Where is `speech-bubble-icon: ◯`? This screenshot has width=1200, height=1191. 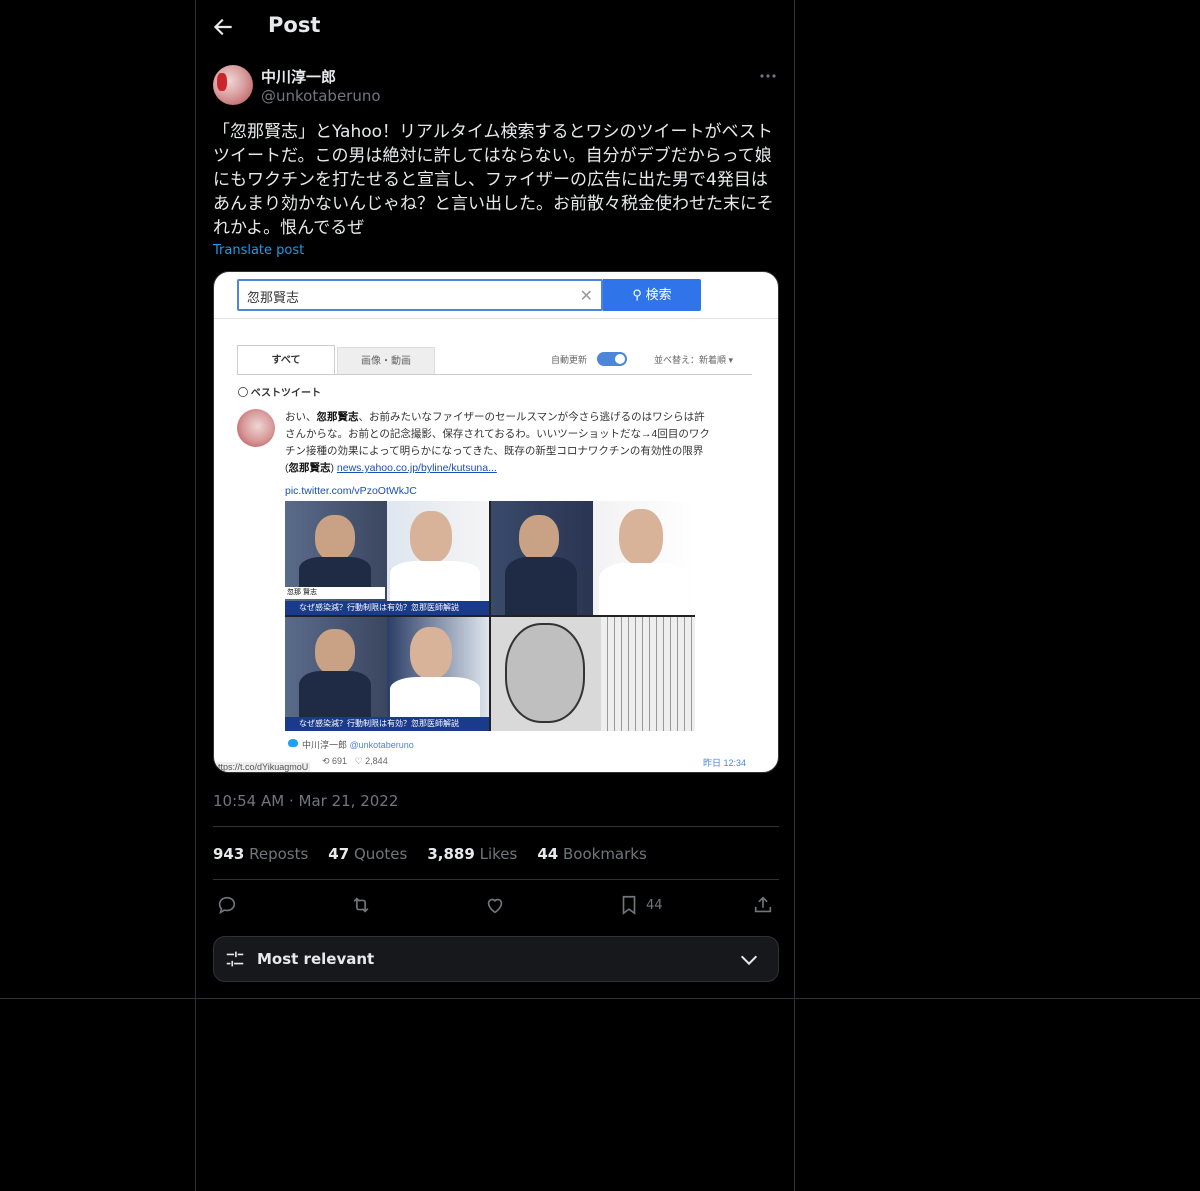 speech-bubble-icon: ◯ is located at coordinates (244, 393).